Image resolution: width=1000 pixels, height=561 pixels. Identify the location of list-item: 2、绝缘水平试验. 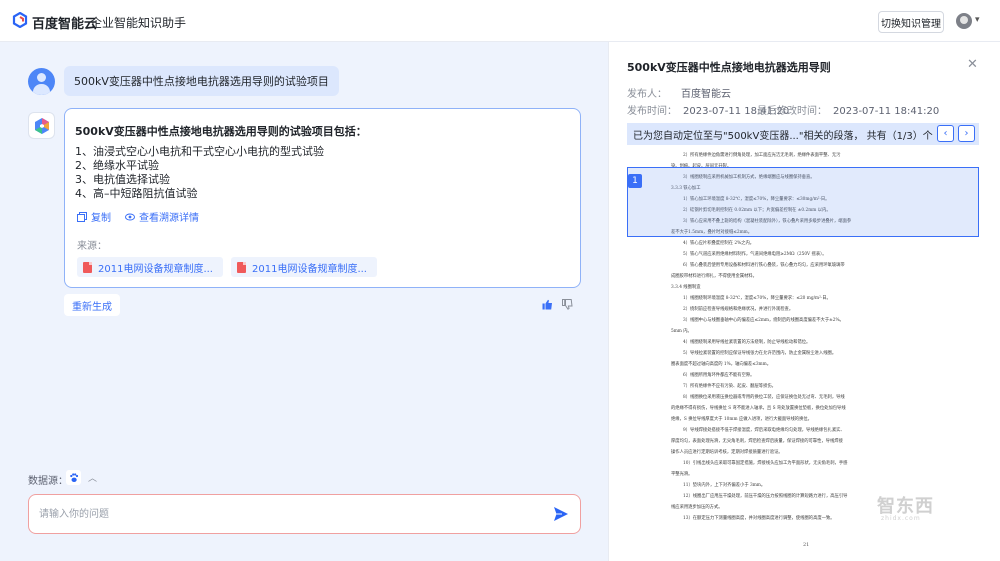
(117, 165).